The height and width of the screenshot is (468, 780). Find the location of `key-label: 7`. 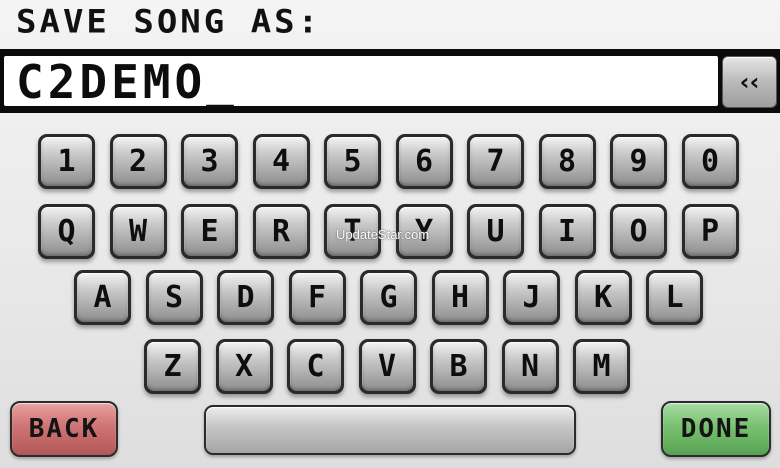

key-label: 7 is located at coordinates (495, 161).